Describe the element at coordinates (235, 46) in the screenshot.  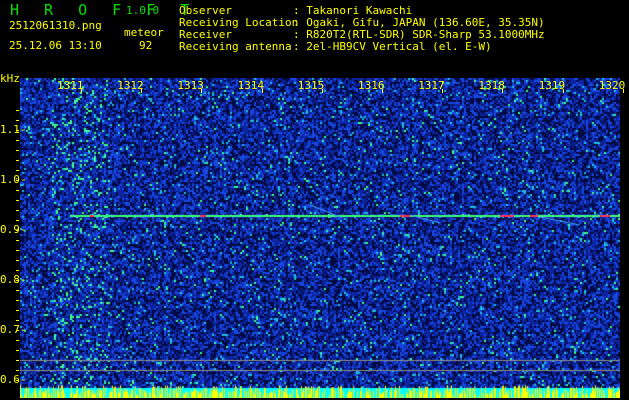
I see `info-label-antenna: Receiving antenna` at that location.